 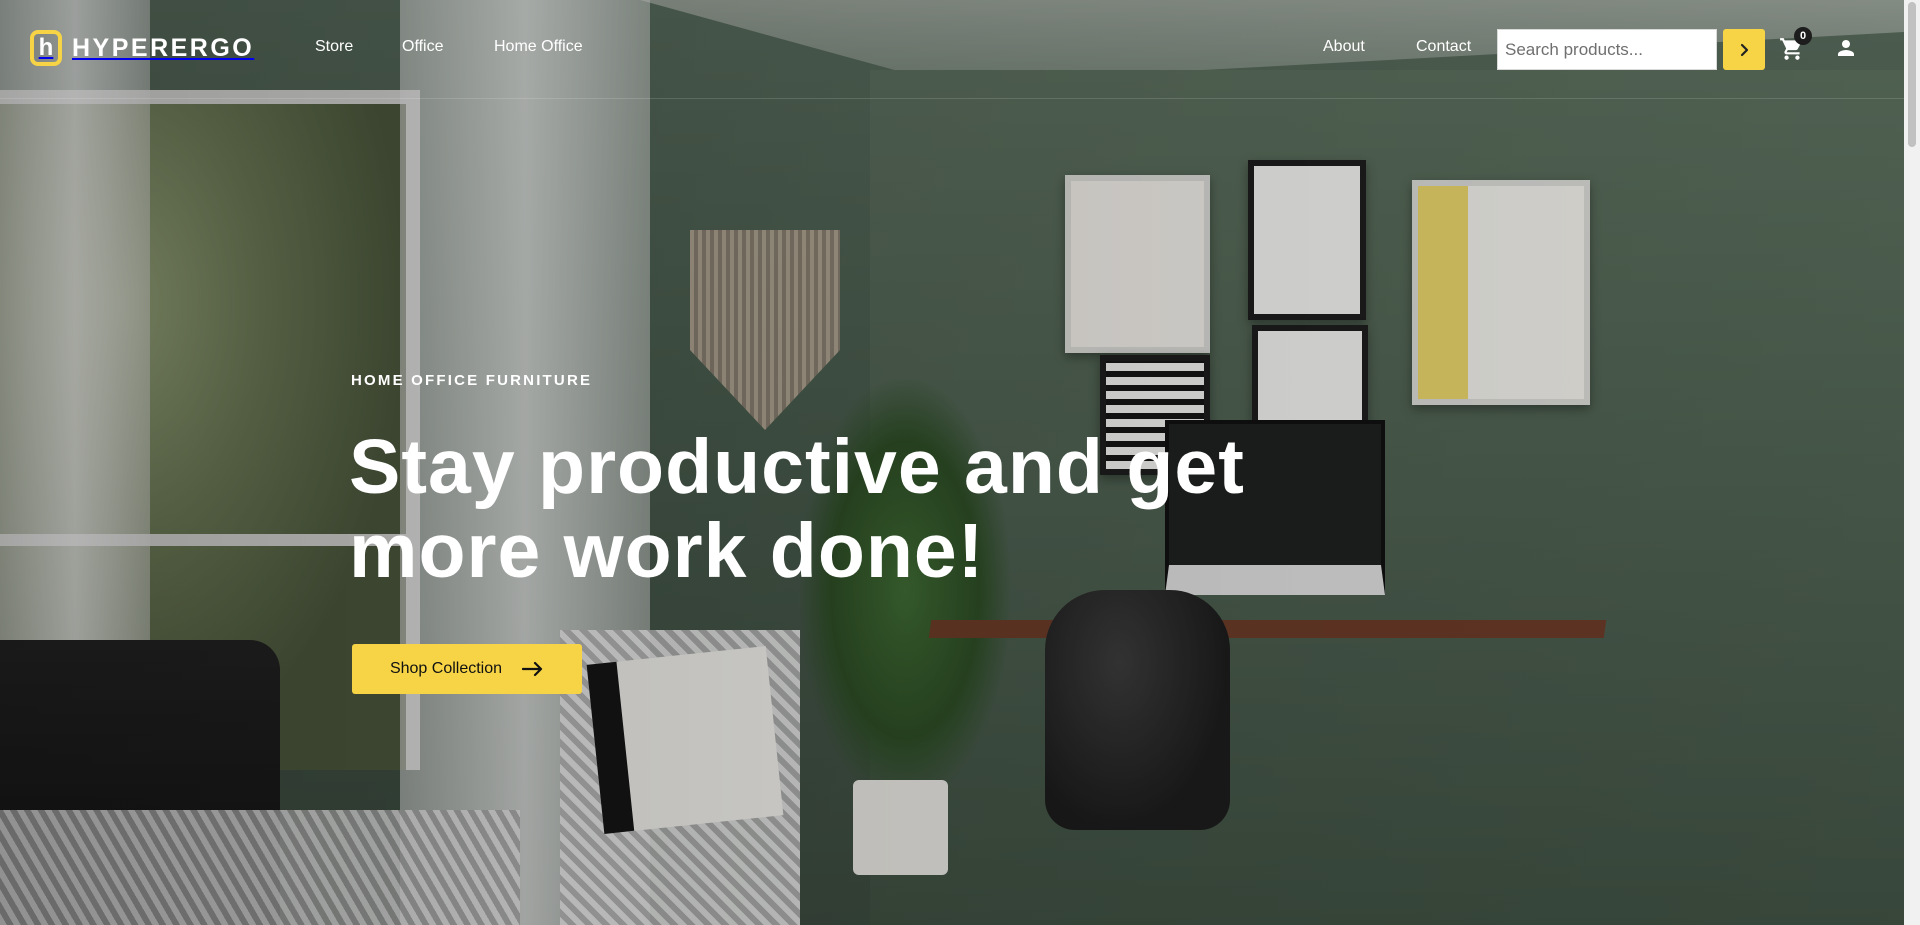 I want to click on search-input, so click(x=1607, y=49).